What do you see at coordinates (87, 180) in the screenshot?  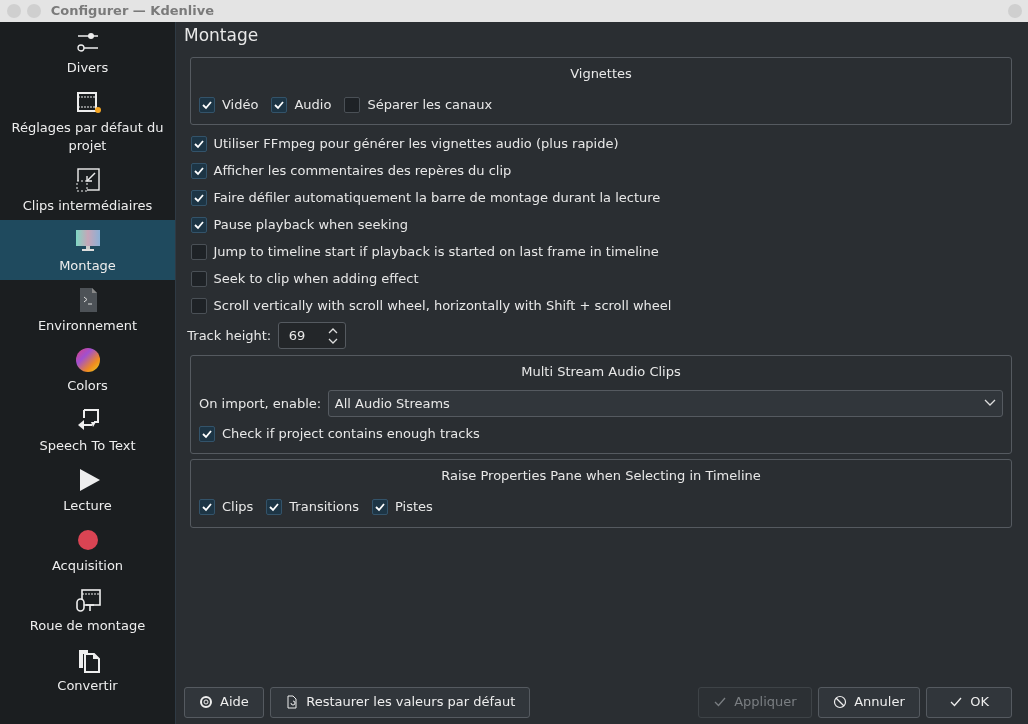 I see `resize-icon` at bounding box center [87, 180].